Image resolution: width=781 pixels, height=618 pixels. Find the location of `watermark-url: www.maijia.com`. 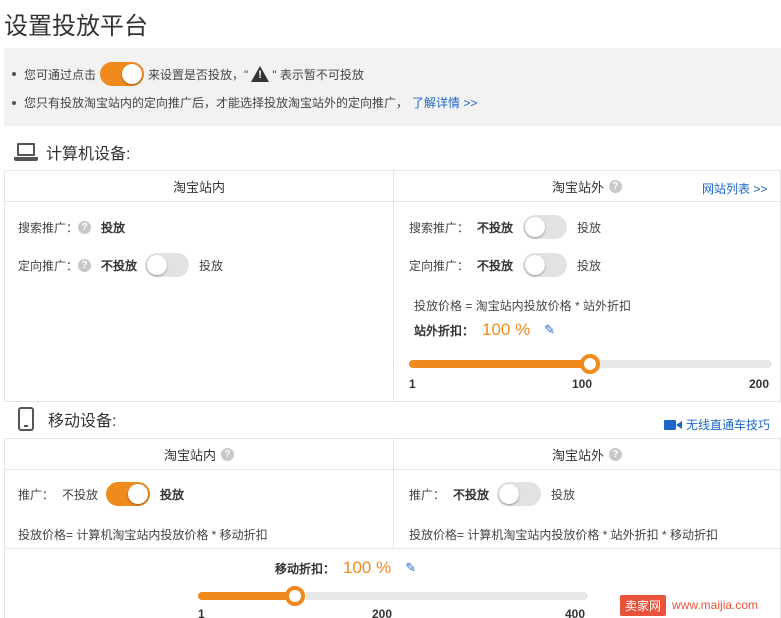

watermark-url: www.maijia.com is located at coordinates (715, 605).